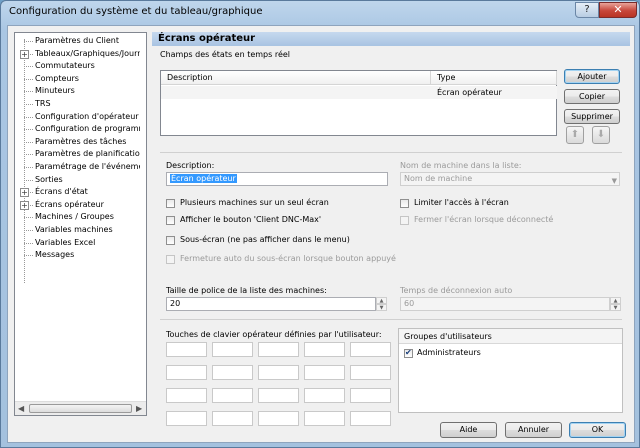 The image size is (640, 448). Describe the element at coordinates (139, 408) in the screenshot. I see `scroll-right-icon: ▶` at that location.